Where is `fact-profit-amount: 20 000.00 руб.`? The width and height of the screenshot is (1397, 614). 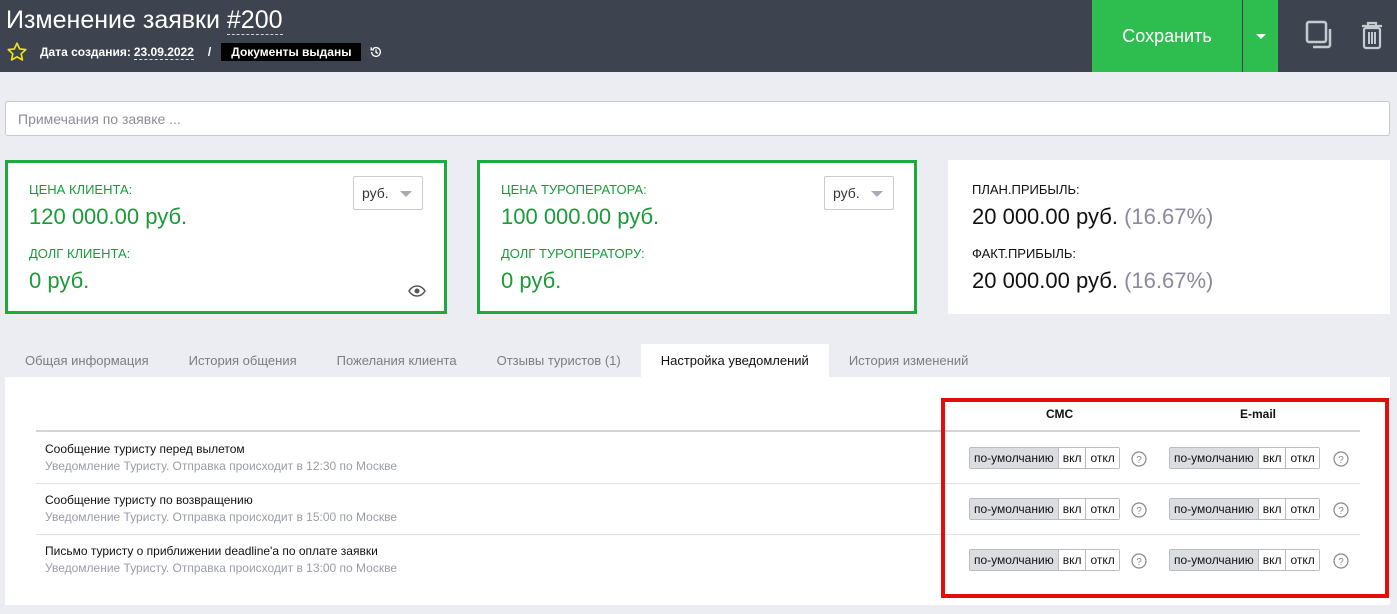
fact-profit-amount: 20 000.00 руб. is located at coordinates (1045, 280).